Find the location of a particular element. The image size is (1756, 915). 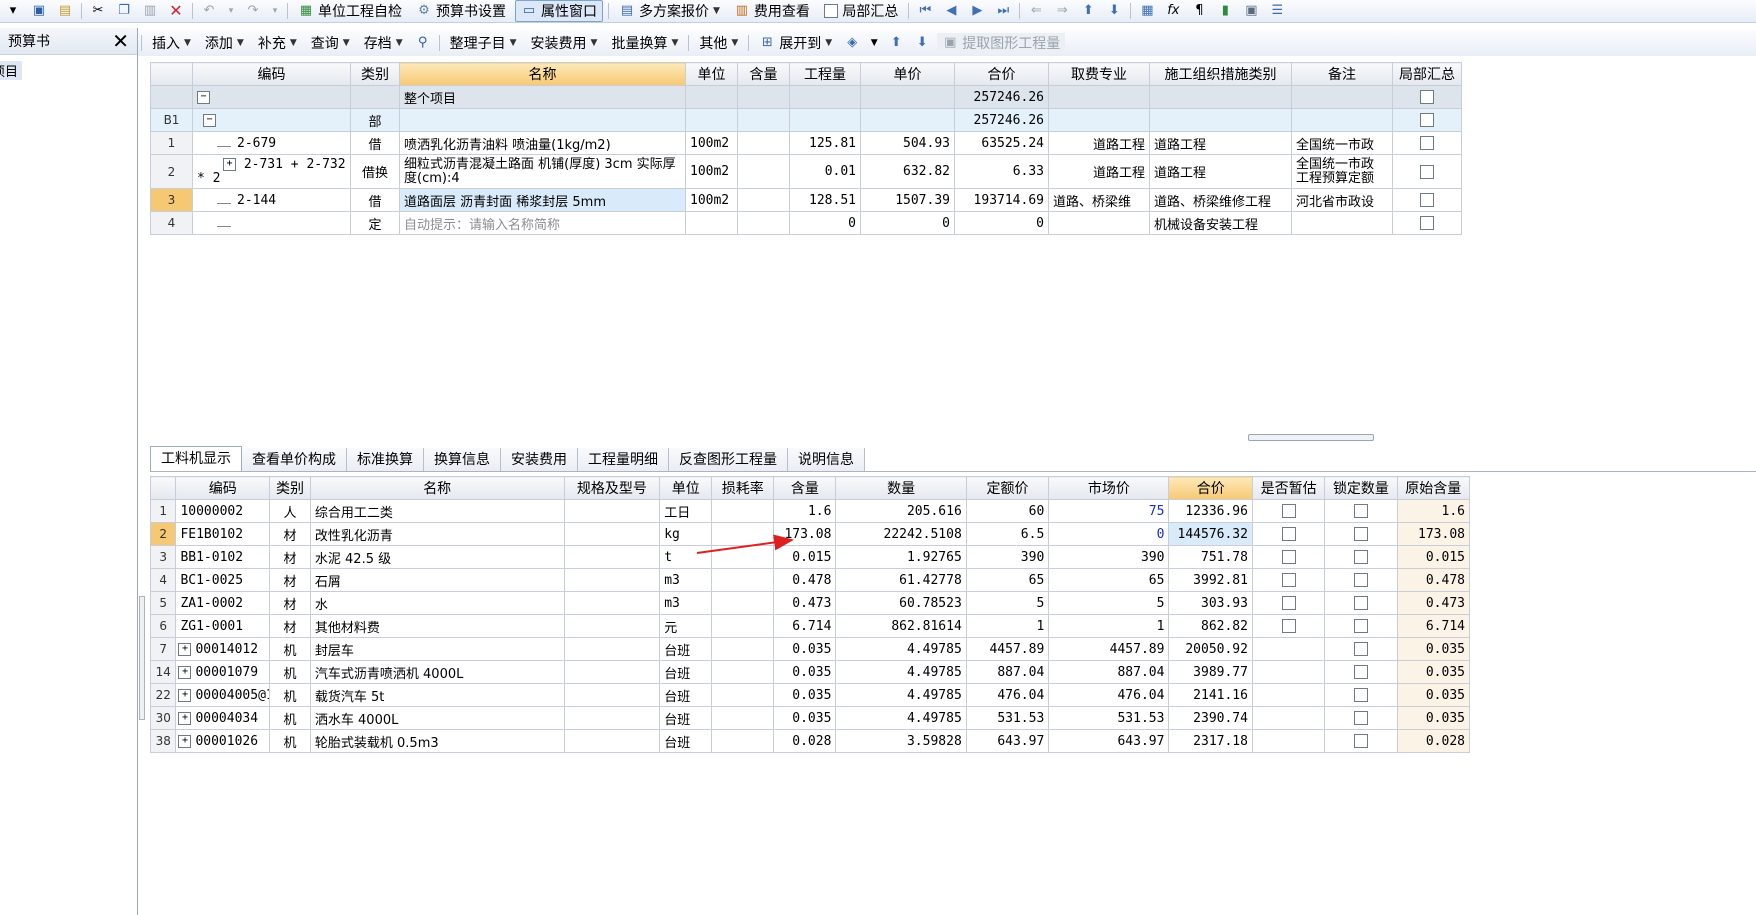

base-price-cell: 4457.89 is located at coordinates (1007, 649).